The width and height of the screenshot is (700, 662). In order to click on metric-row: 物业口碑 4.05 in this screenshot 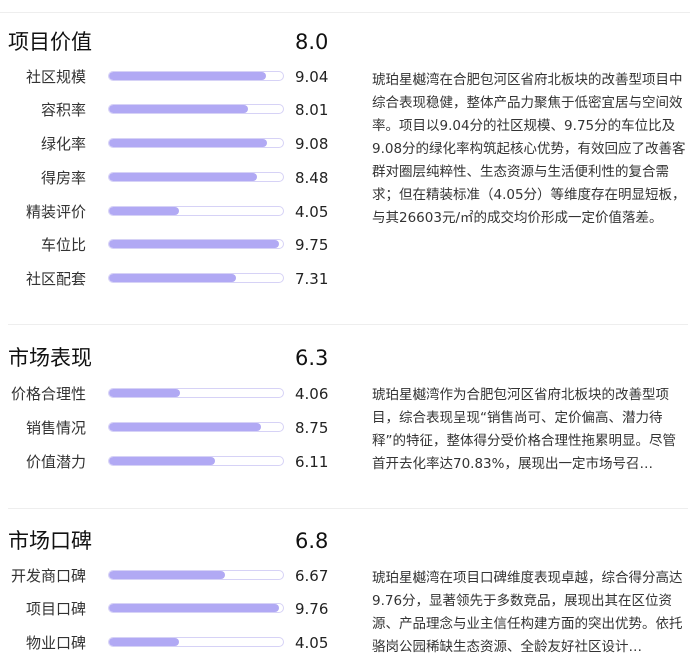, I will do `click(170, 643)`.